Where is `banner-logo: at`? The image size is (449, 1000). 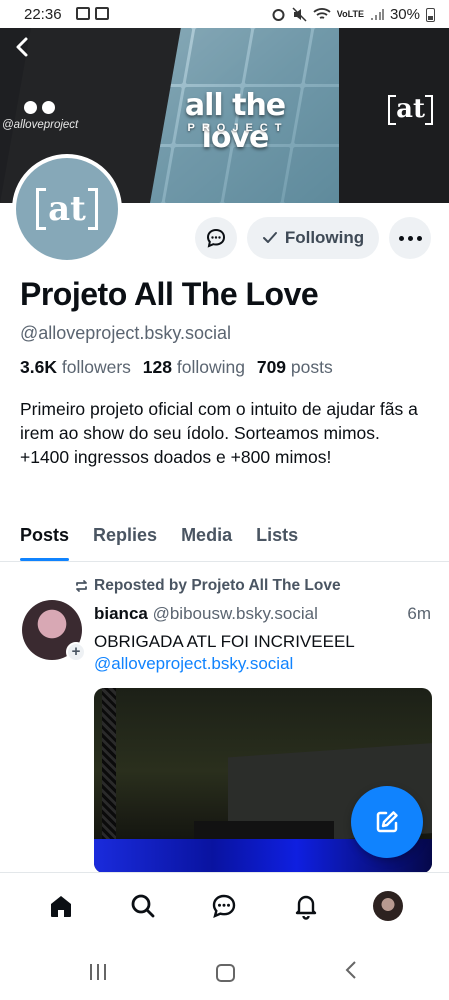 banner-logo: at is located at coordinates (410, 109).